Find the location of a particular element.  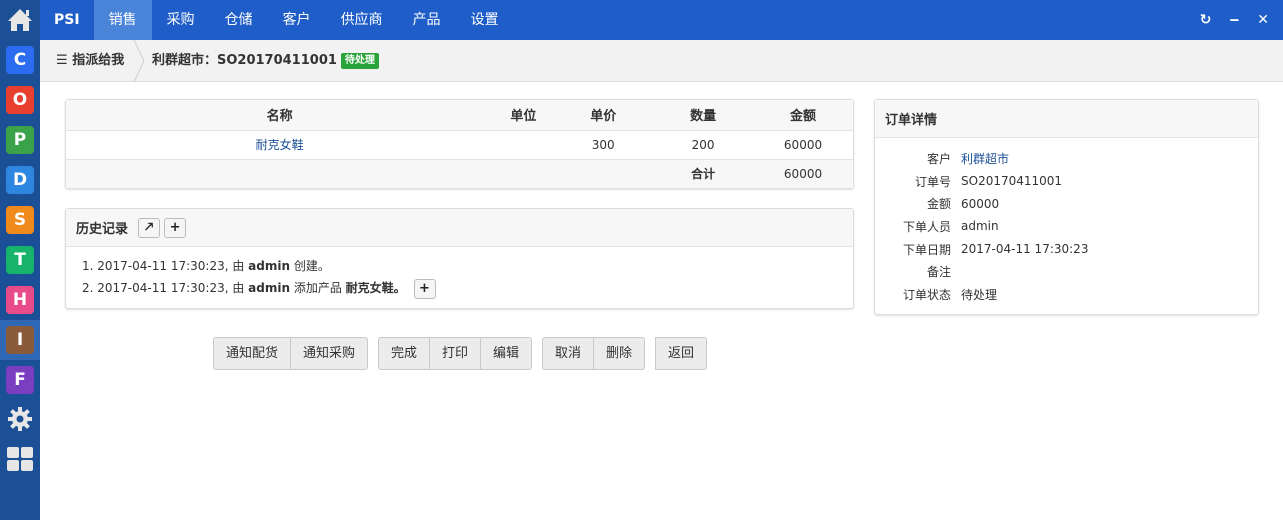

total-row: 合计 60000 is located at coordinates (459, 173).